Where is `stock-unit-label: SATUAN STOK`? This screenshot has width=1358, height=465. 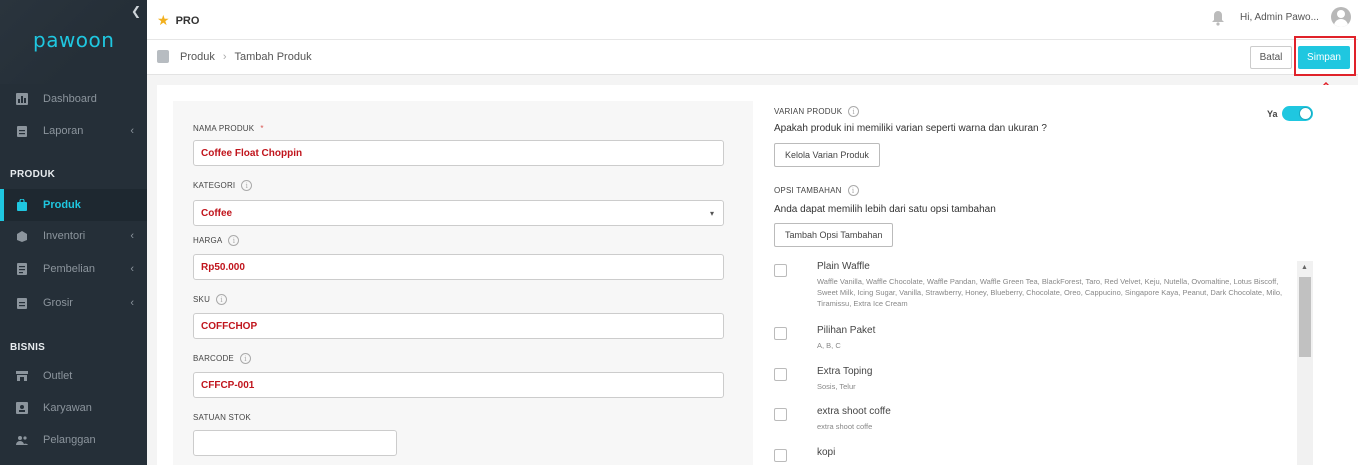
stock-unit-label: SATUAN STOK is located at coordinates (222, 417).